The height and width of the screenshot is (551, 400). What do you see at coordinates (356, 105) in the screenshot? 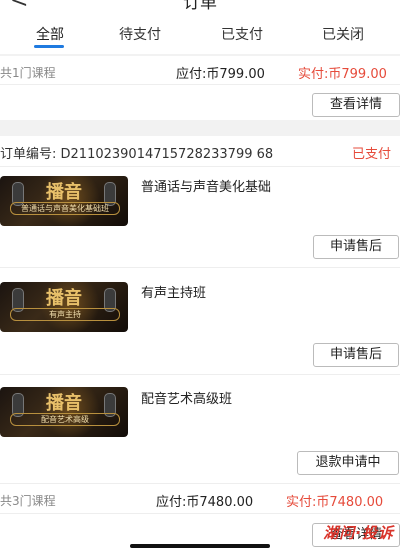
I see `view-details-button: 查看详情` at bounding box center [356, 105].